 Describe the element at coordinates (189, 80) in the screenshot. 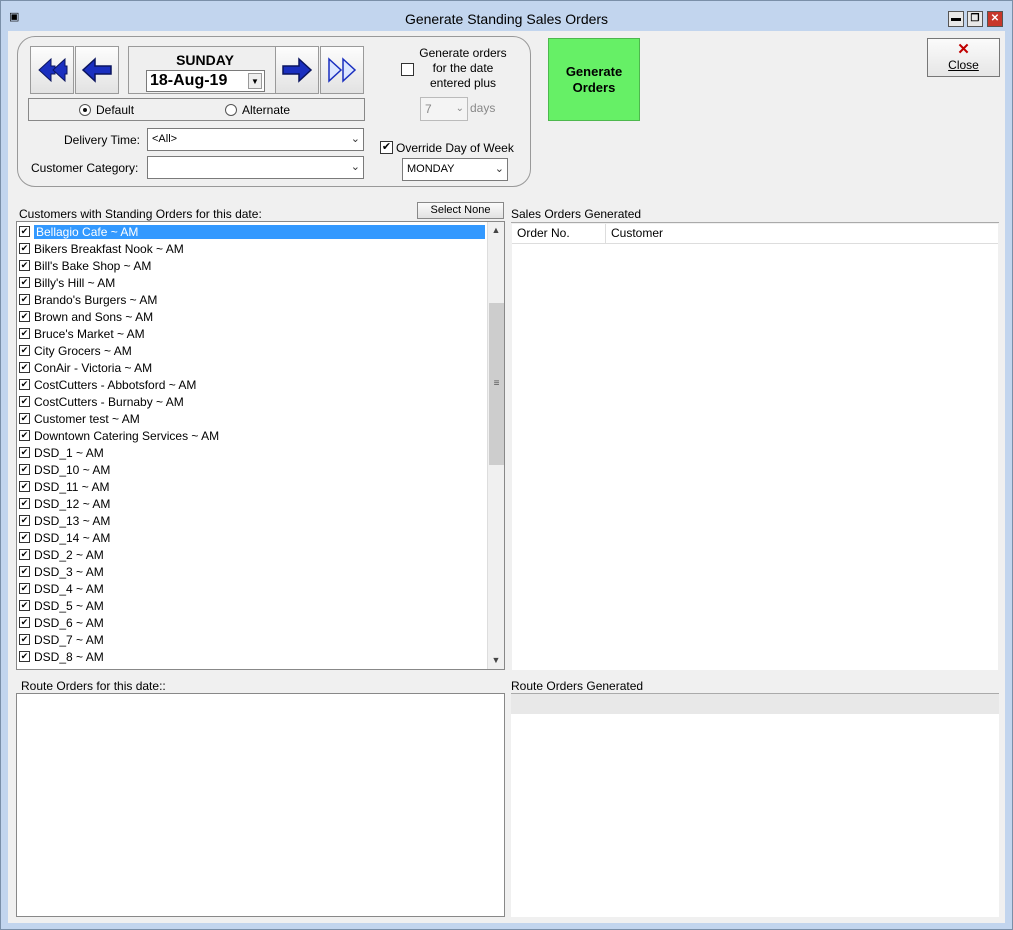

I see `date-value: 18-Aug-19` at that location.